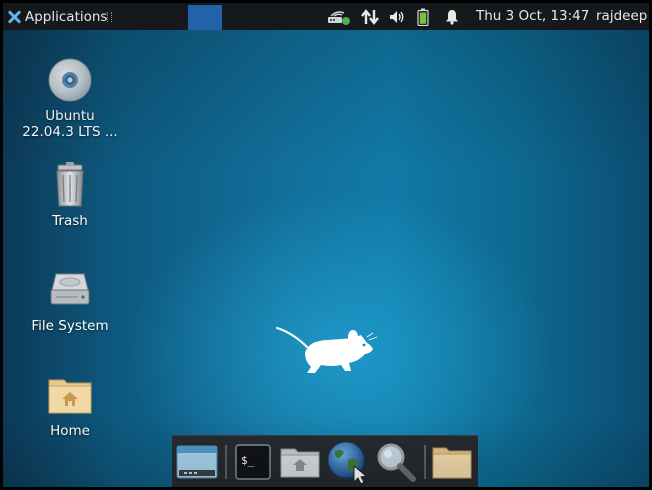  I want to click on dock-panel: $_, so click(325, 461).